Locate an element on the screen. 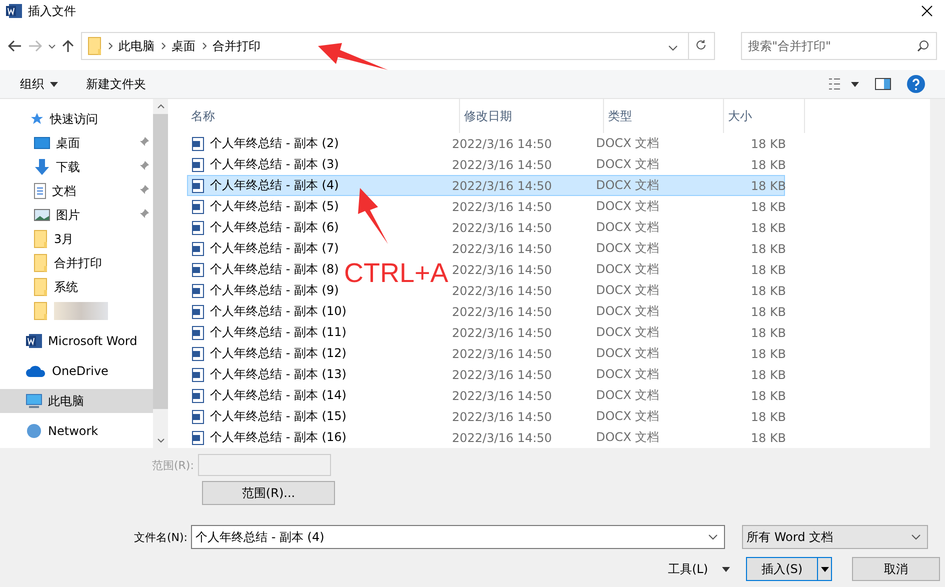 The image size is (945, 587). file-name: 个人年终总结 - 副本 (5) is located at coordinates (274, 206).